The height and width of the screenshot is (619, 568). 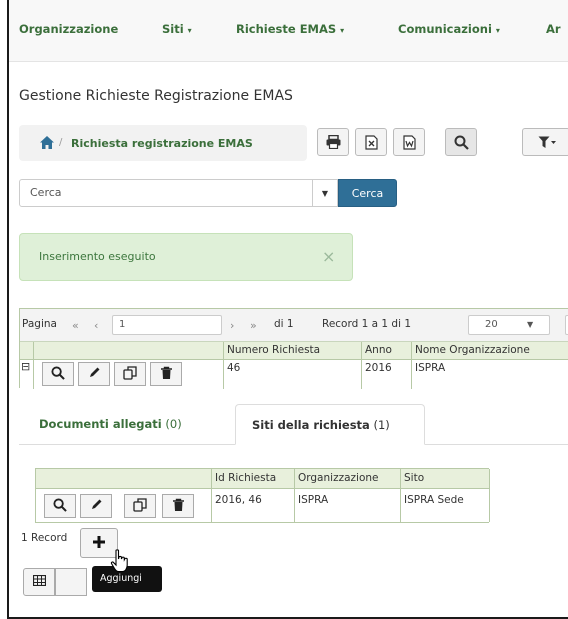 I want to click on prev-page-button: ‹, so click(x=96, y=325).